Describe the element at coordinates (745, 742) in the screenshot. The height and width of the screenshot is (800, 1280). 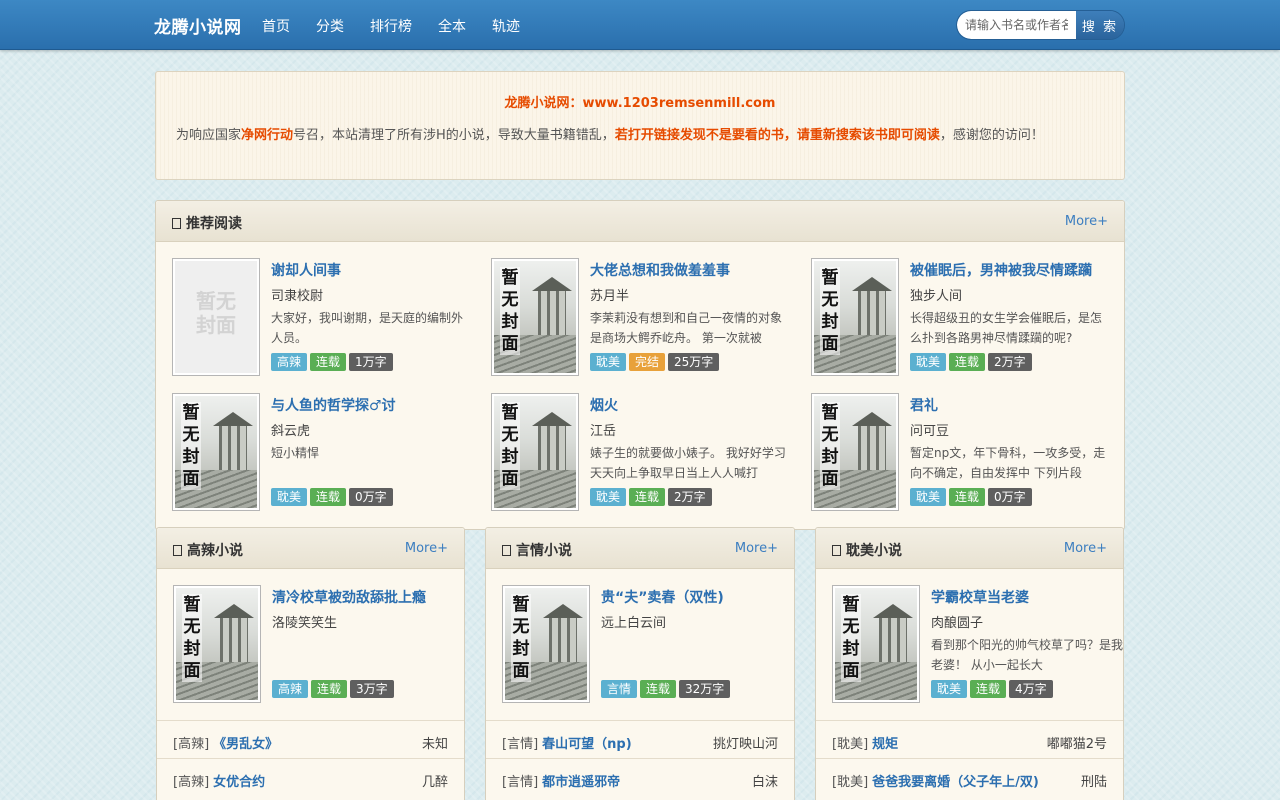
I see `list-item-author: 挑灯映山河` at that location.